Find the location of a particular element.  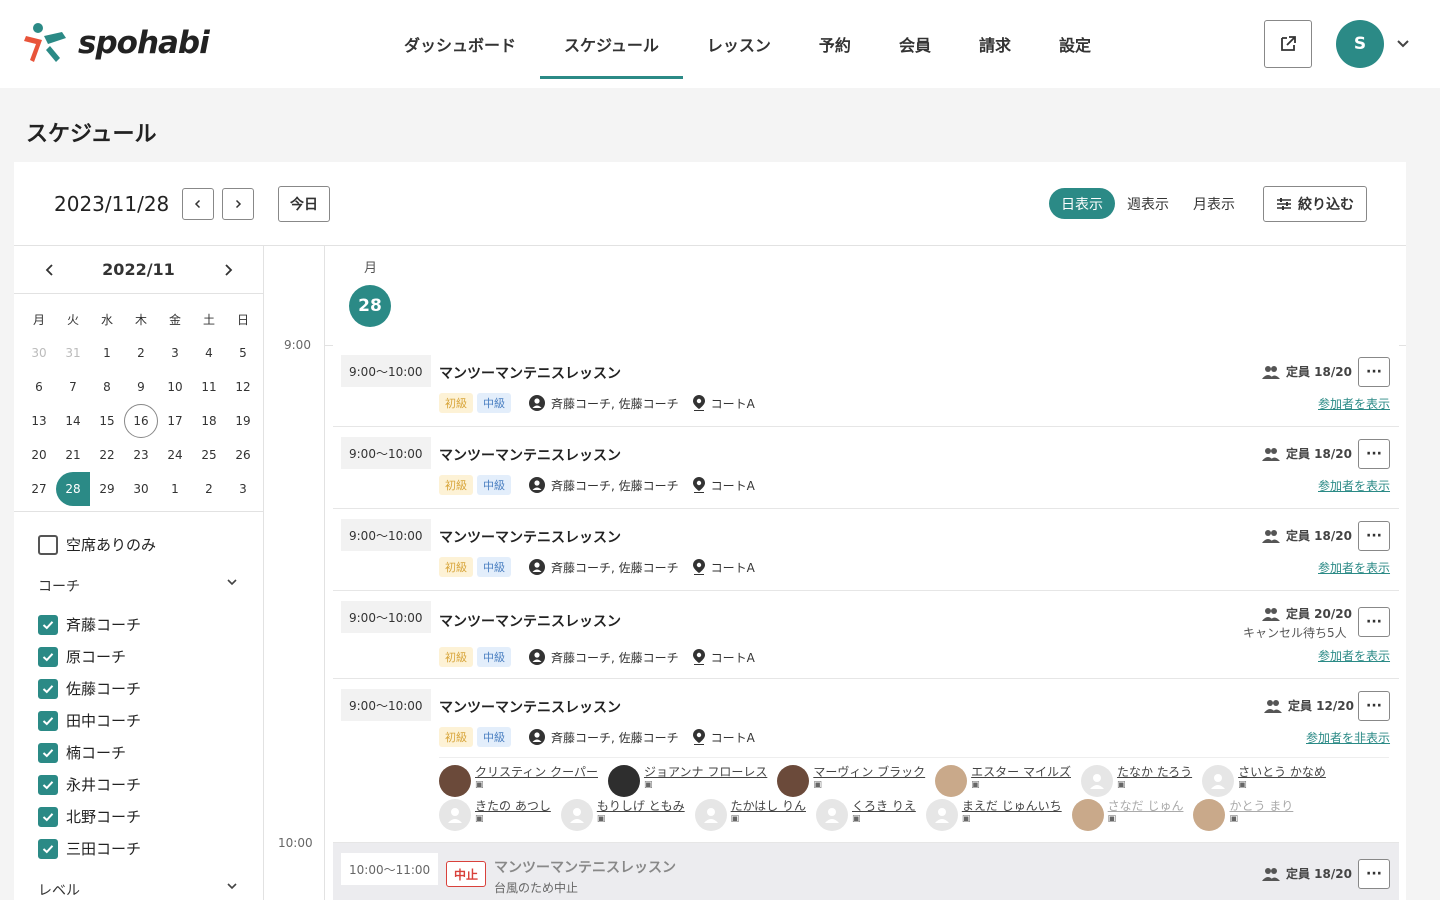

coach-checkbox: 北野コーチ is located at coordinates (89, 816).